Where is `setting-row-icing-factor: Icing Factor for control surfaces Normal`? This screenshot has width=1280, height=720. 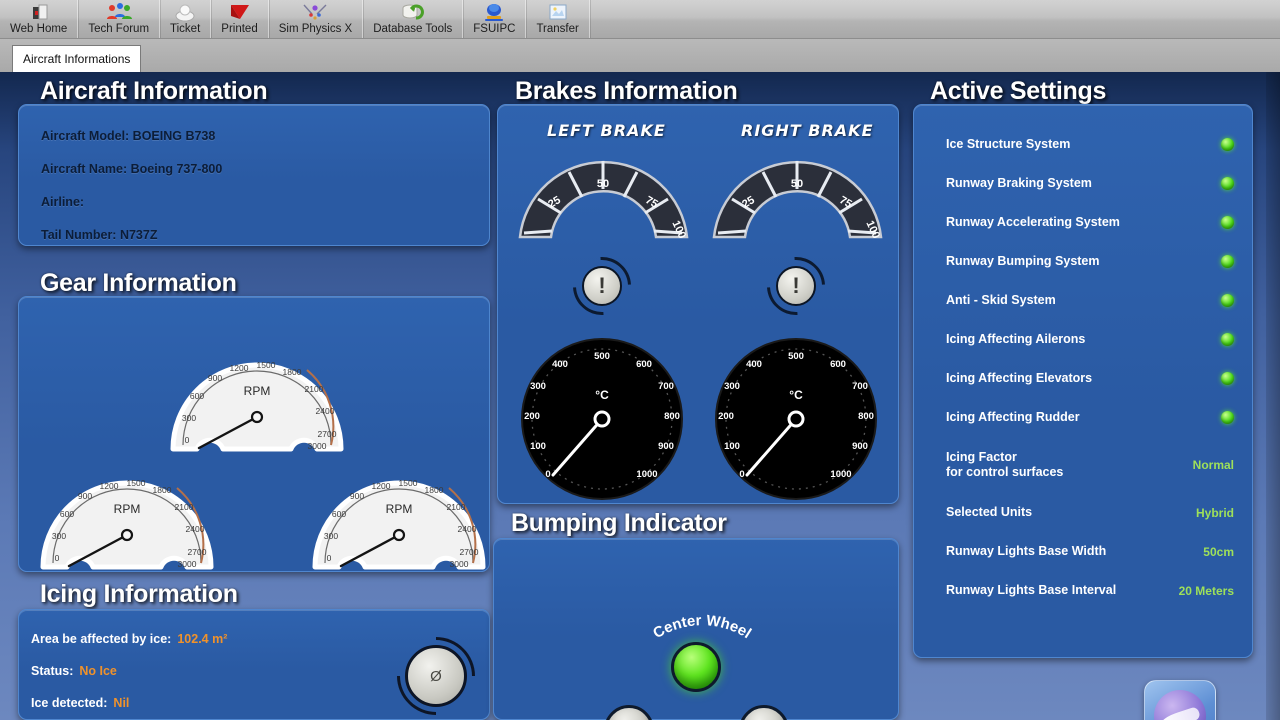
setting-row-icing-factor: Icing Factor for control surfaces Normal is located at coordinates (1090, 465).